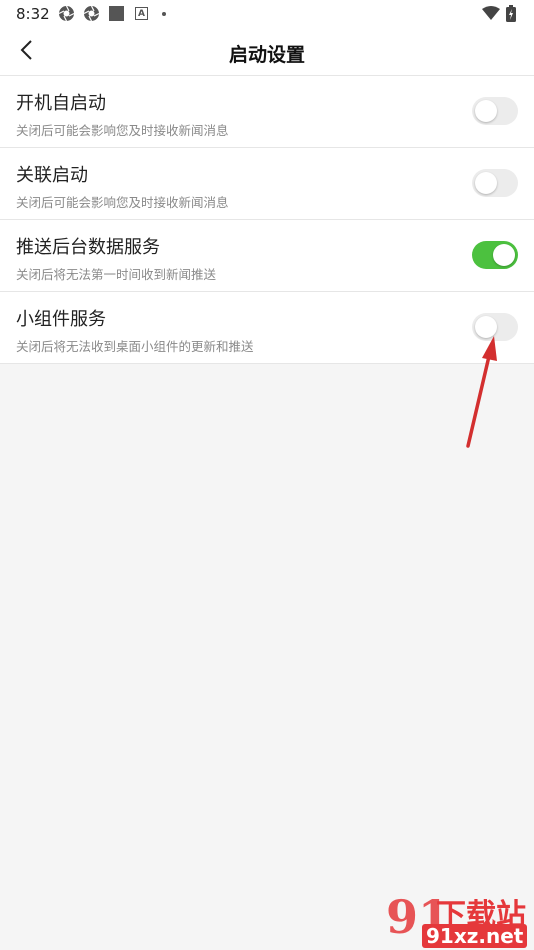 The image size is (534, 950). What do you see at coordinates (266, 55) in the screenshot?
I see `page-title: 启动设置` at bounding box center [266, 55].